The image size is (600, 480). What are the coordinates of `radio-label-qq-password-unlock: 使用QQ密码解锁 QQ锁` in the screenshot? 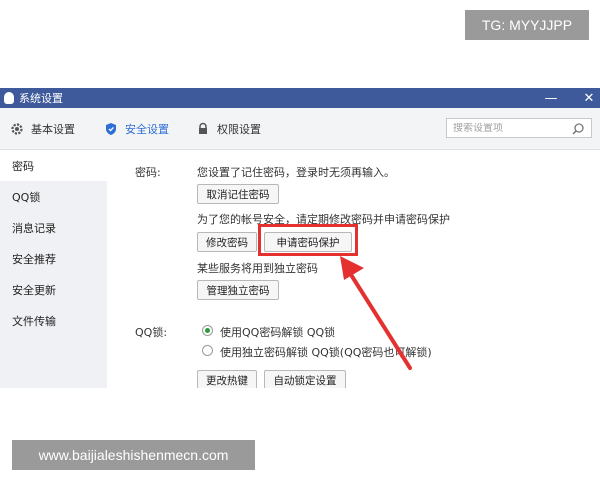 It's located at (278, 332).